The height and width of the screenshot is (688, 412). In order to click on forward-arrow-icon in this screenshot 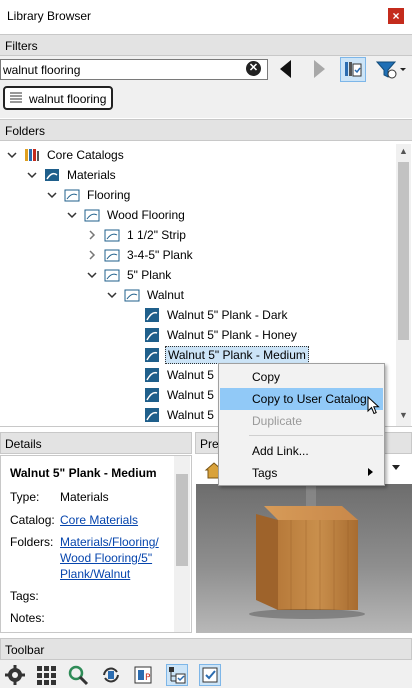, I will do `click(319, 69)`.